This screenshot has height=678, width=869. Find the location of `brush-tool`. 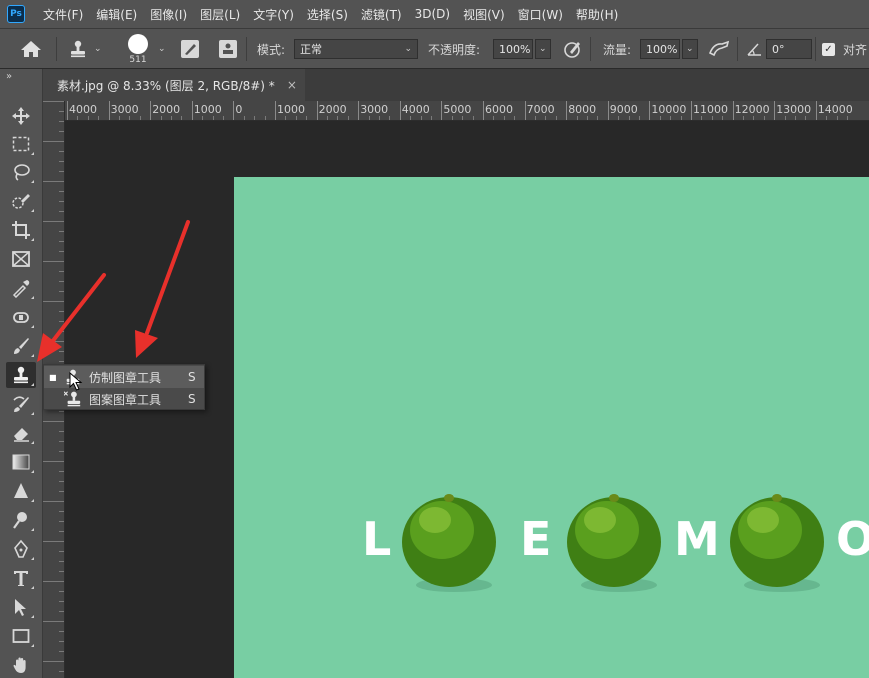

brush-tool is located at coordinates (21, 346).